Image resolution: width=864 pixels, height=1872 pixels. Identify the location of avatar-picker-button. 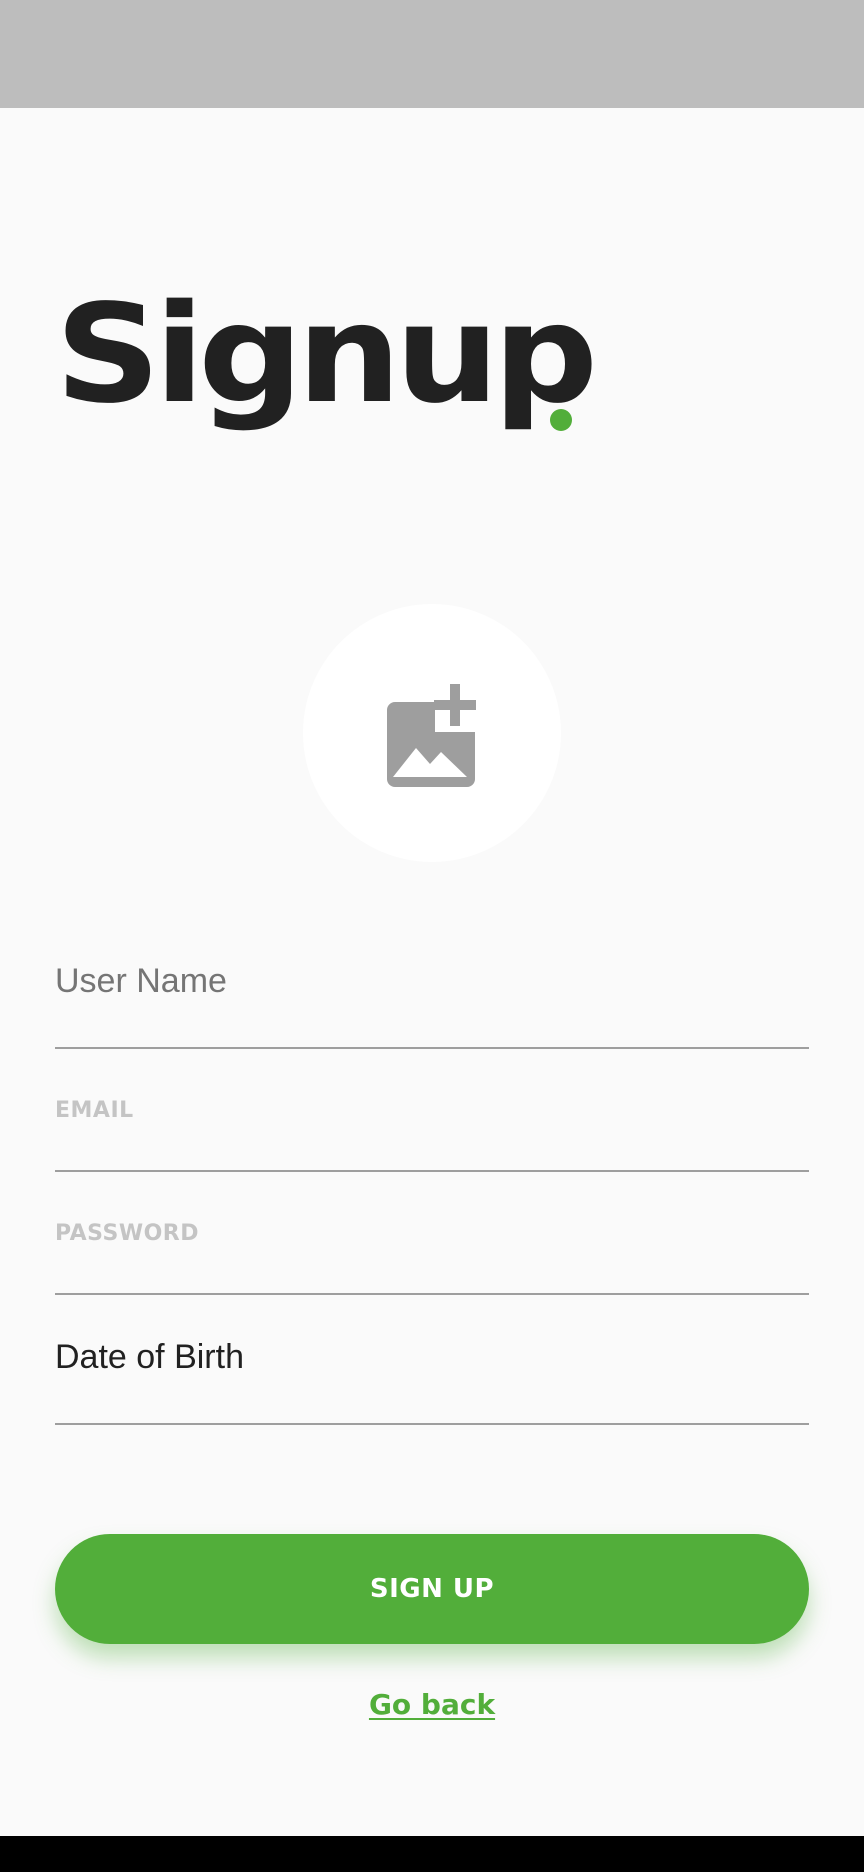
(432, 733).